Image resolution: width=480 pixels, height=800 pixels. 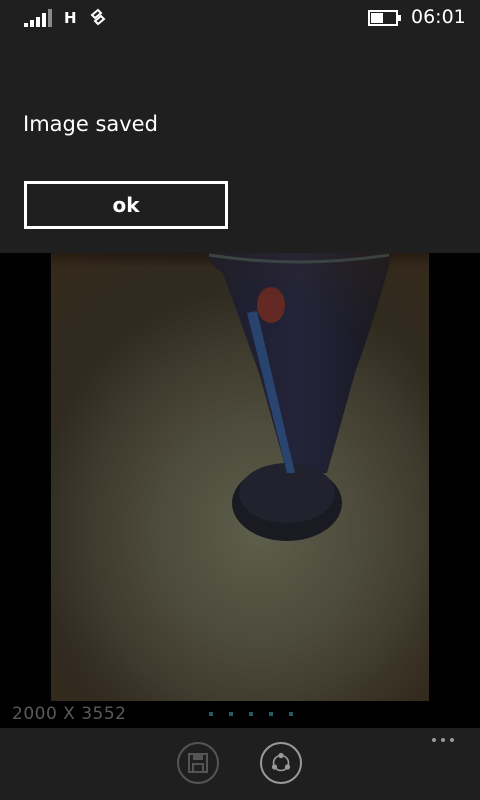 I want to click on floppy-disk-icon, so click(x=198, y=763).